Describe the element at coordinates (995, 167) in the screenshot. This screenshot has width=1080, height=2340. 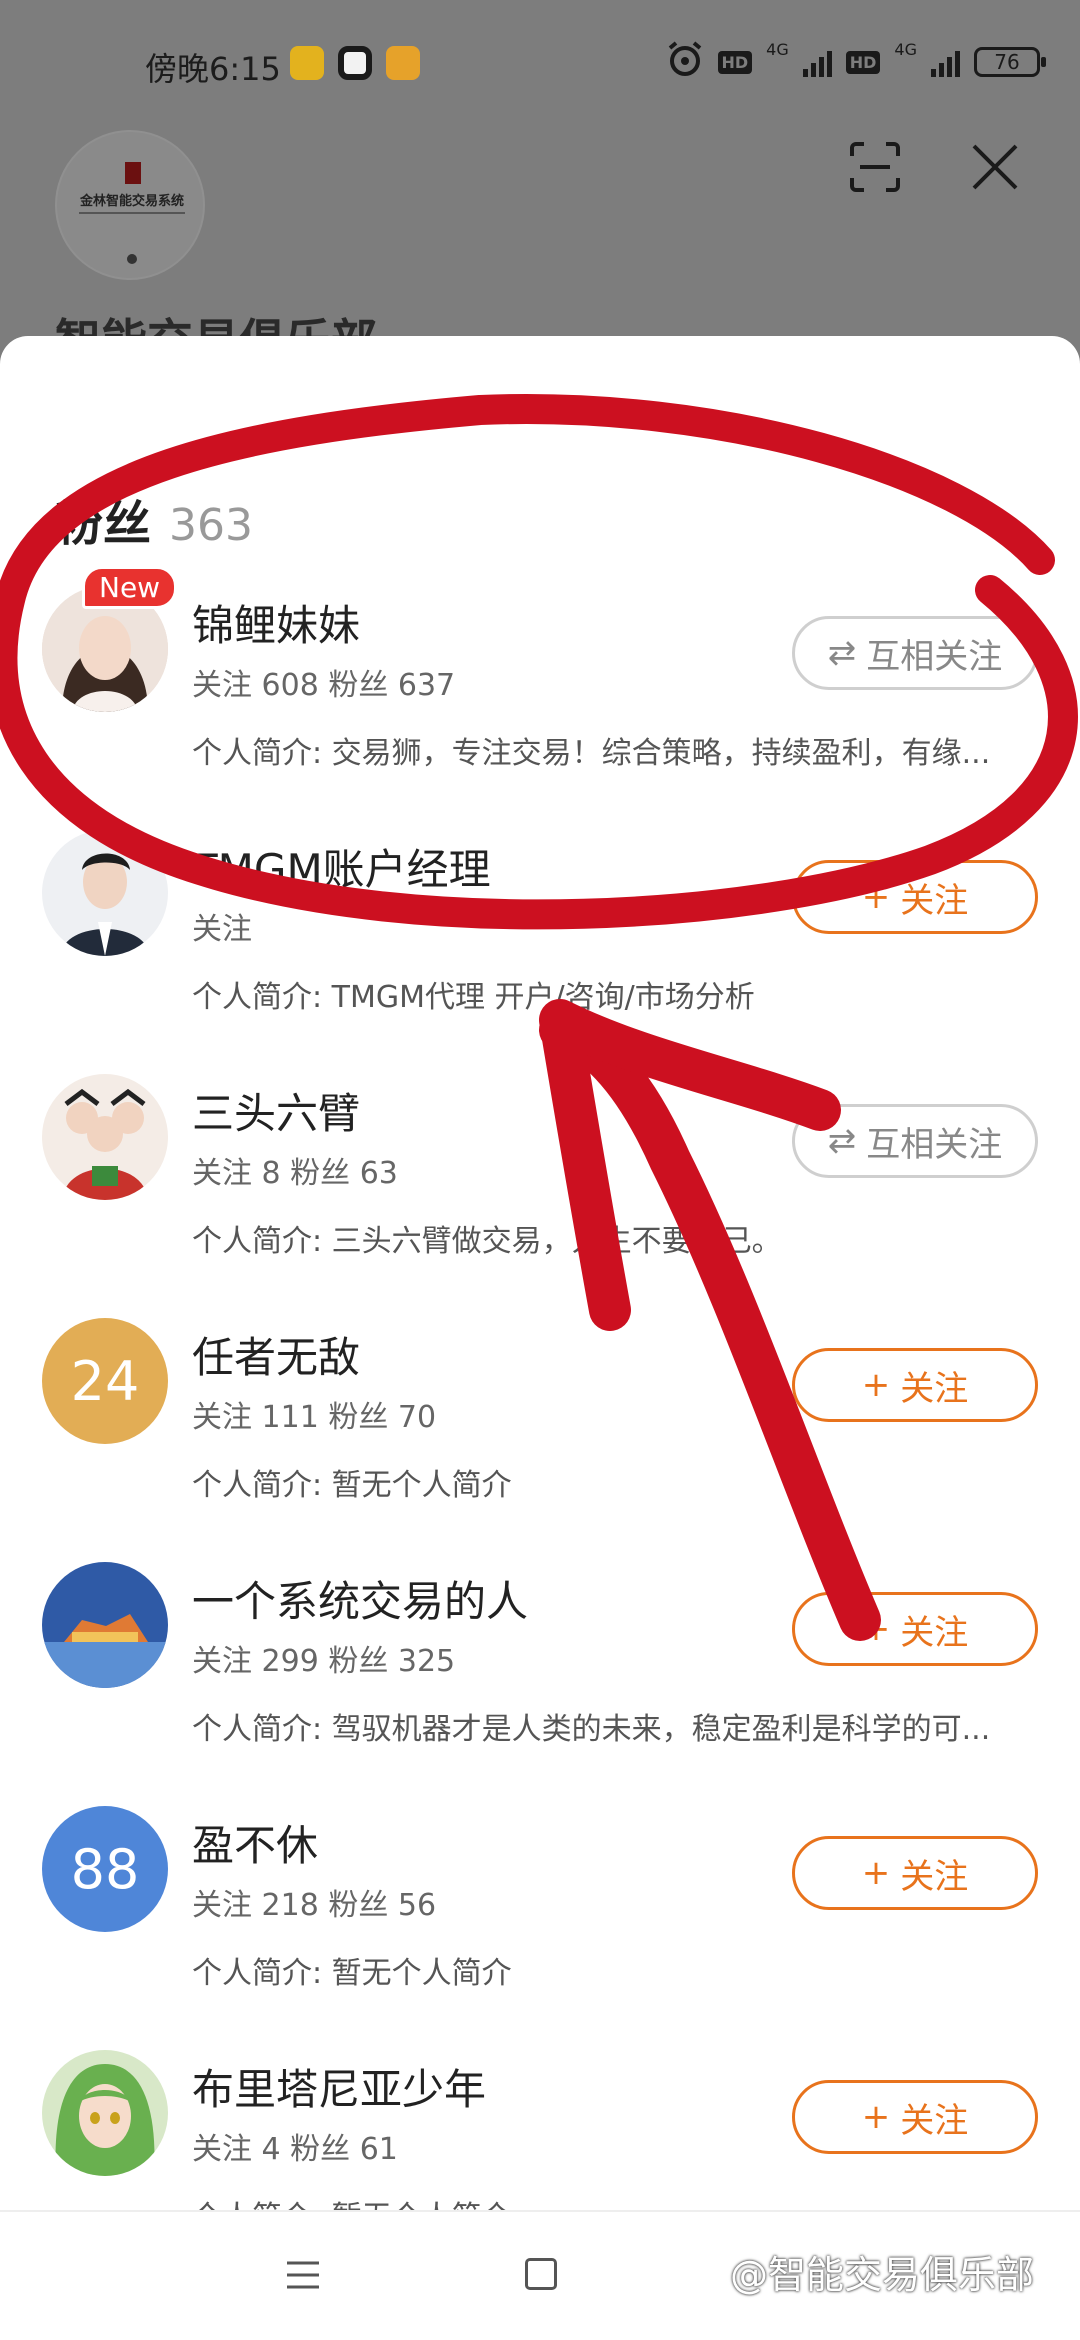
I see `close-icon` at that location.